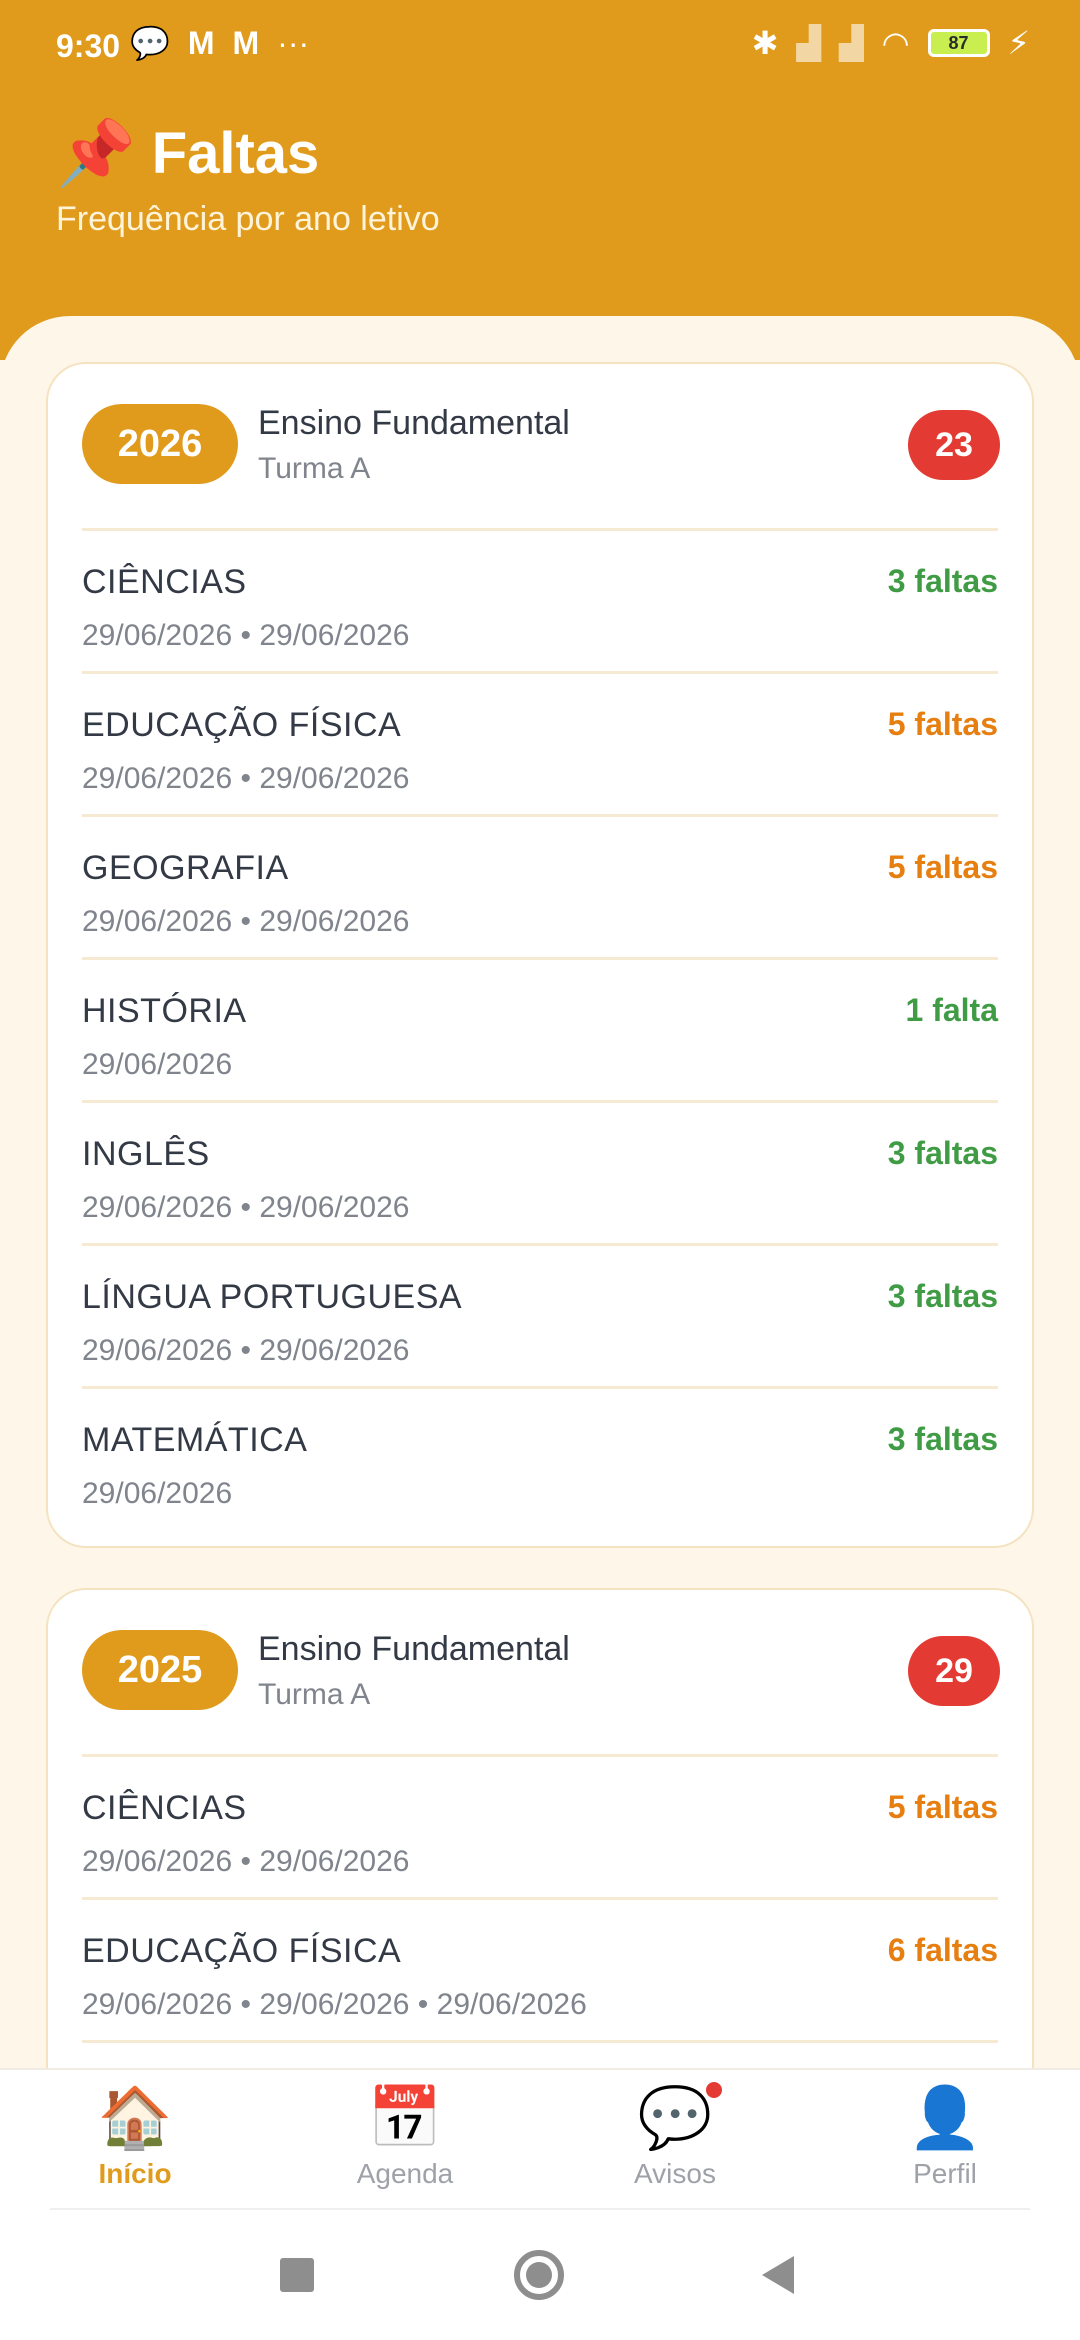 The width and height of the screenshot is (1080, 2340). I want to click on nav-label: Agenda, so click(405, 2173).